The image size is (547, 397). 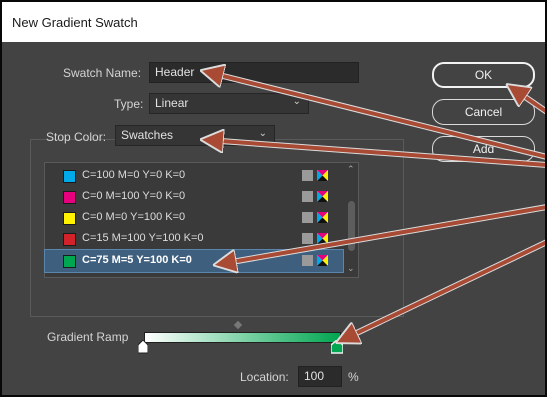 What do you see at coordinates (194, 197) in the screenshot?
I see `list-item: C=0 M=100 Y=0 K=0` at bounding box center [194, 197].